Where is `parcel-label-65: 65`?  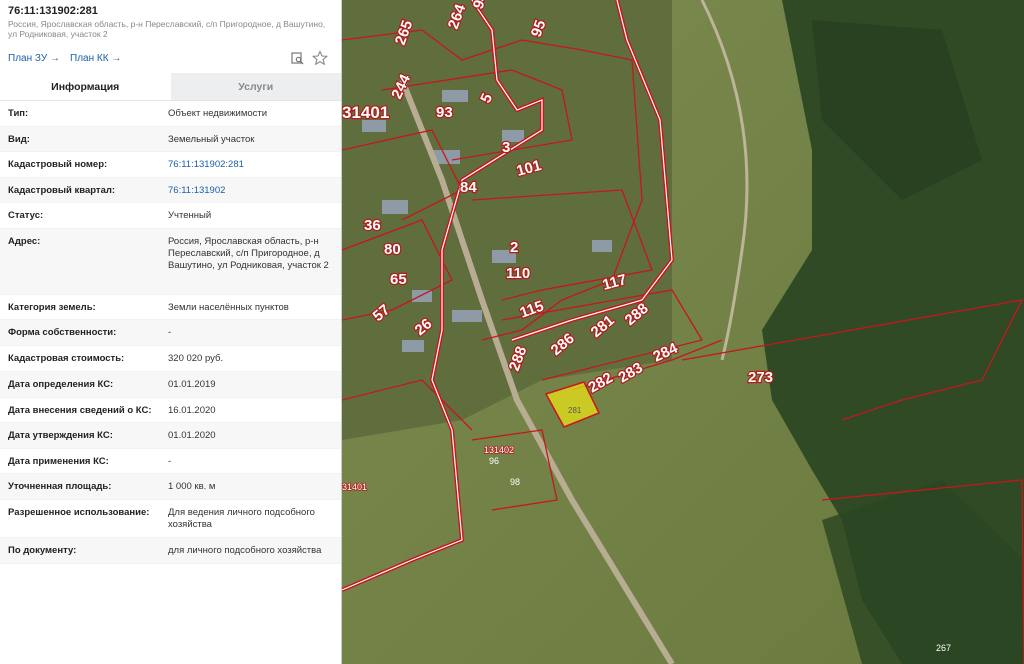 parcel-label-65: 65 is located at coordinates (398, 279).